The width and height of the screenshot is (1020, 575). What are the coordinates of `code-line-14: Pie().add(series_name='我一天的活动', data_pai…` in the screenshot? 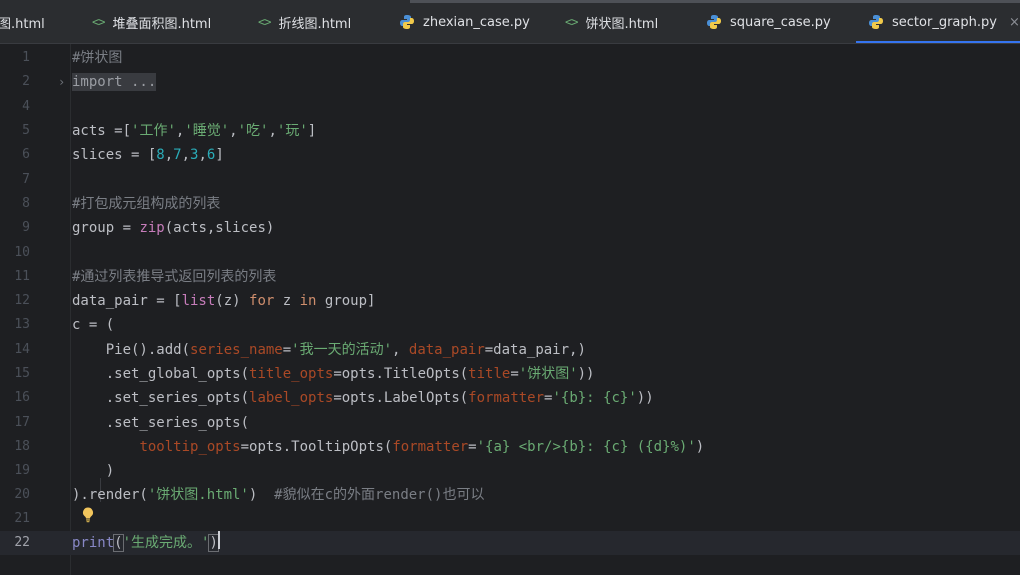 It's located at (329, 350).